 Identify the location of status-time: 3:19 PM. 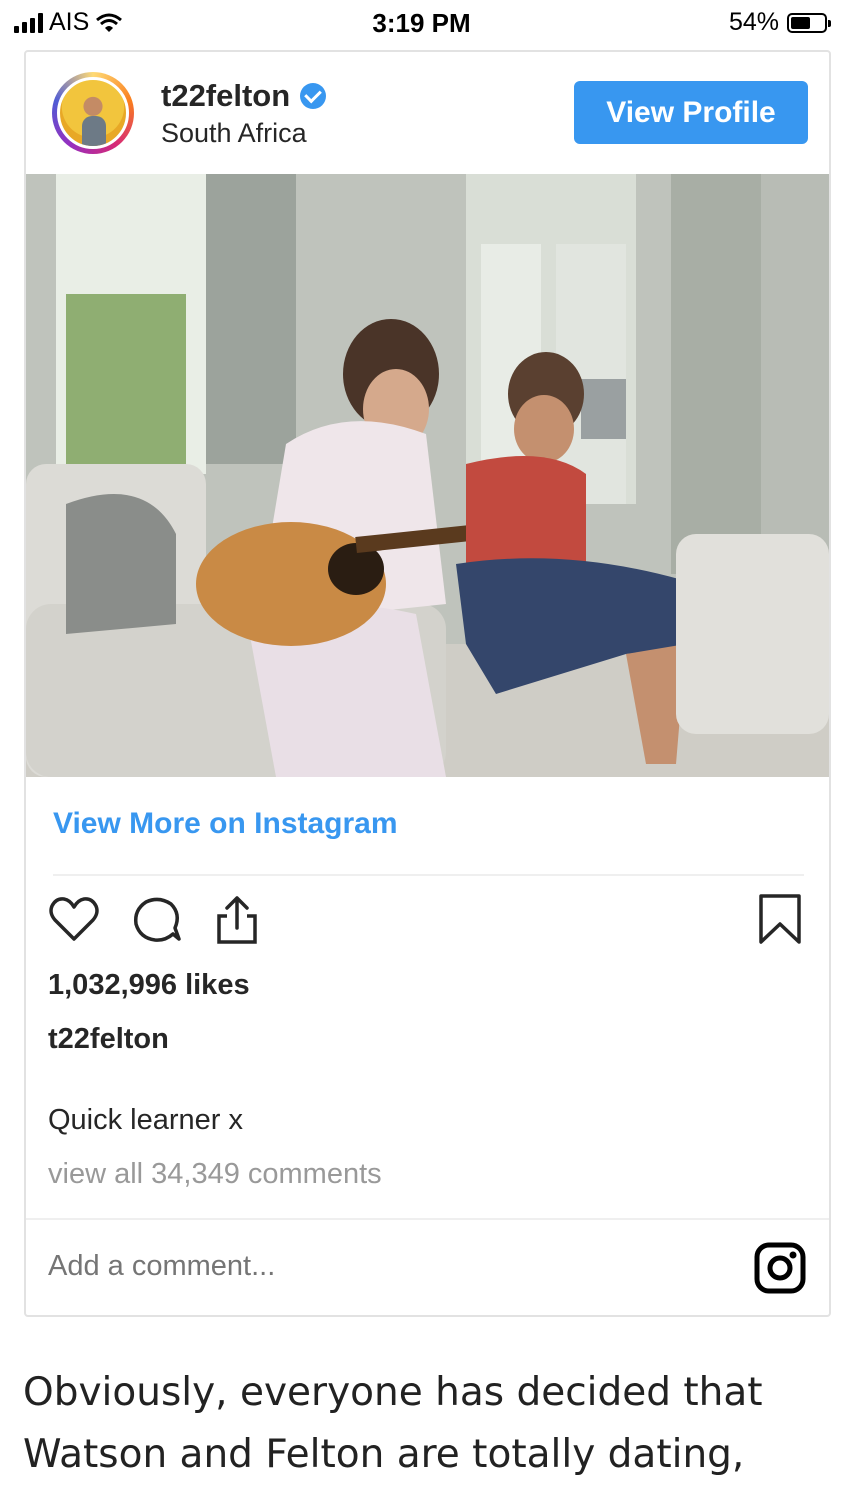
(421, 23).